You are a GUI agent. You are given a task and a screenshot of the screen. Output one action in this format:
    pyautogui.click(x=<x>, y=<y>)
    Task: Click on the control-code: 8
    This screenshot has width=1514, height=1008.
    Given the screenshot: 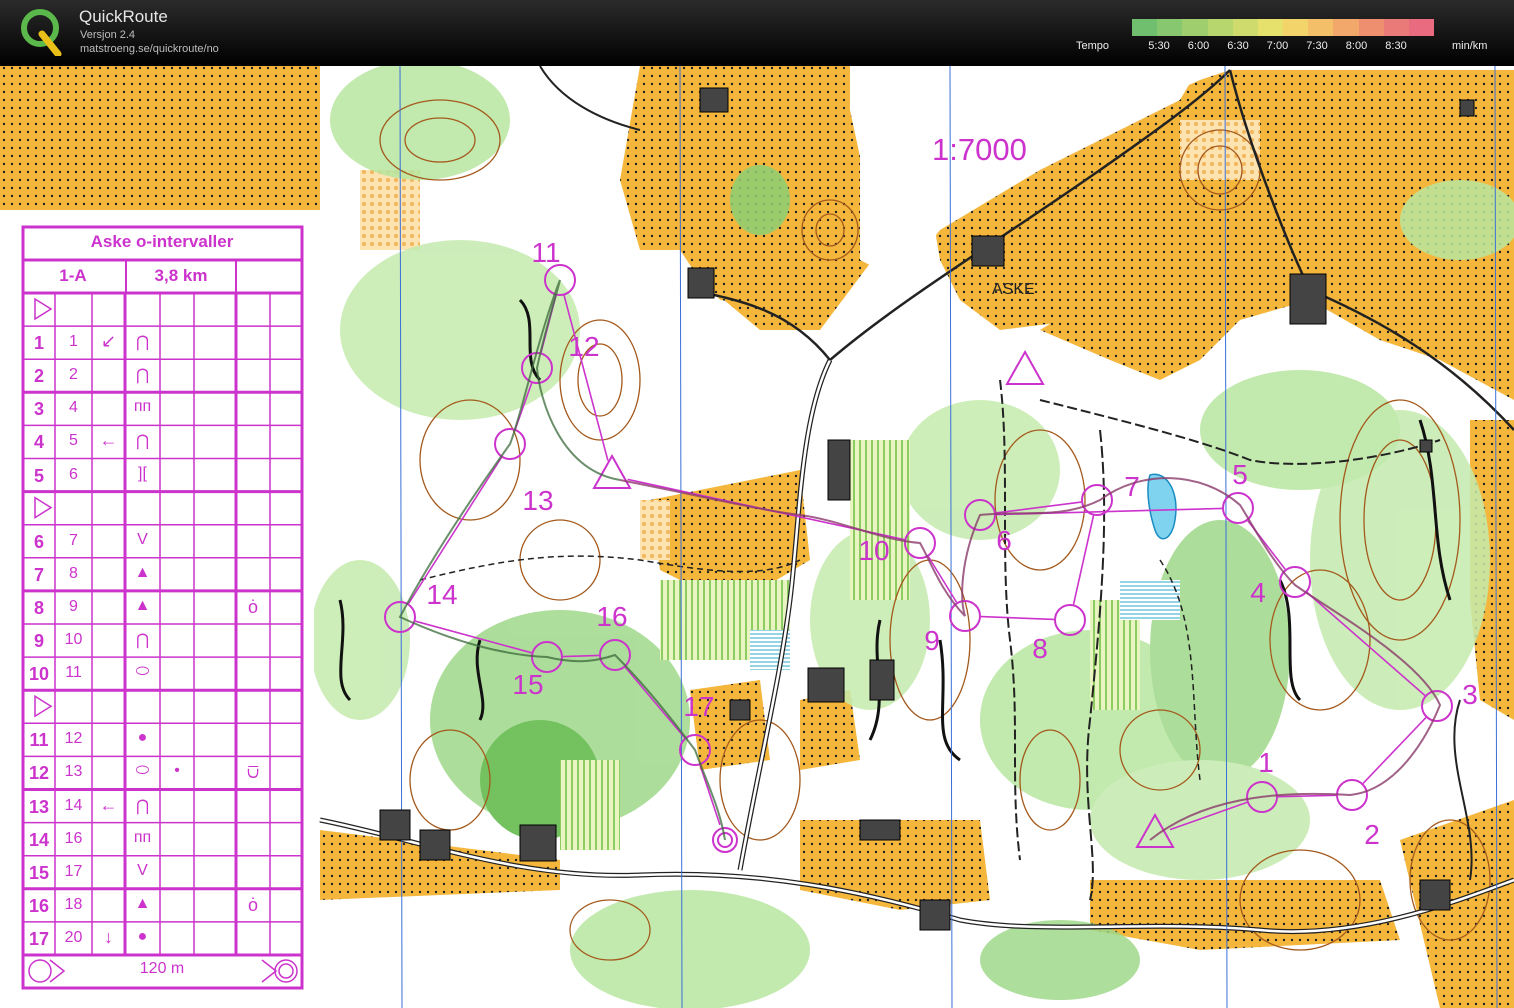 What is the action you would take?
    pyautogui.click(x=73, y=573)
    